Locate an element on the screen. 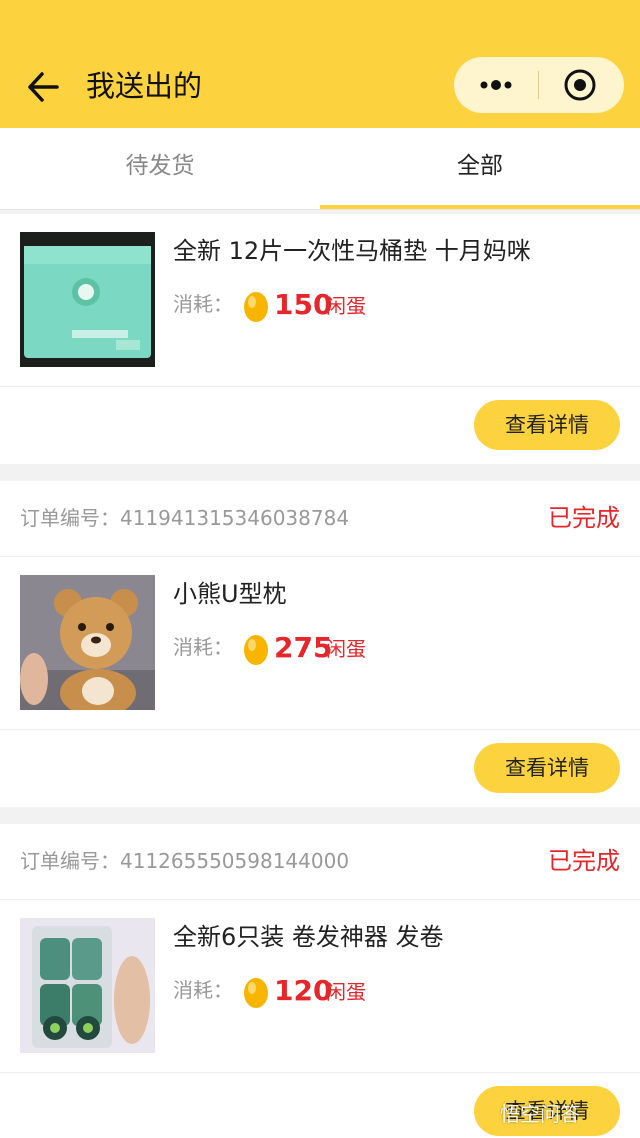 The width and height of the screenshot is (640, 1138). page-title: 我送出的 is located at coordinates (144, 86).